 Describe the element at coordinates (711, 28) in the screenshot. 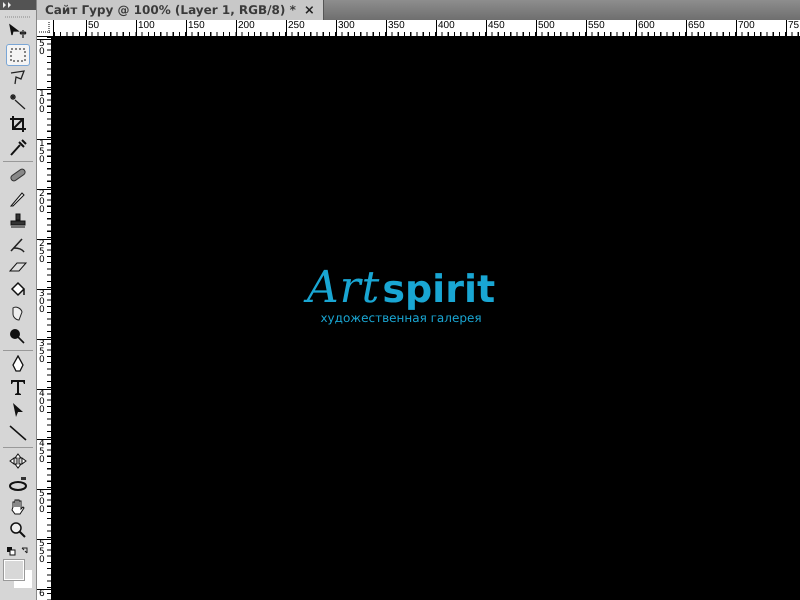

I see `ruler-label: 650` at that location.